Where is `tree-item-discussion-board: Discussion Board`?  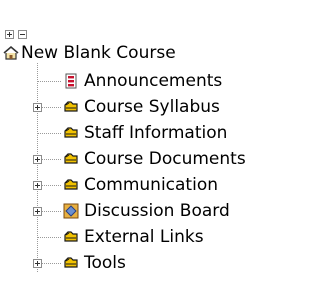
tree-item-discussion-board: Discussion Board is located at coordinates (157, 211).